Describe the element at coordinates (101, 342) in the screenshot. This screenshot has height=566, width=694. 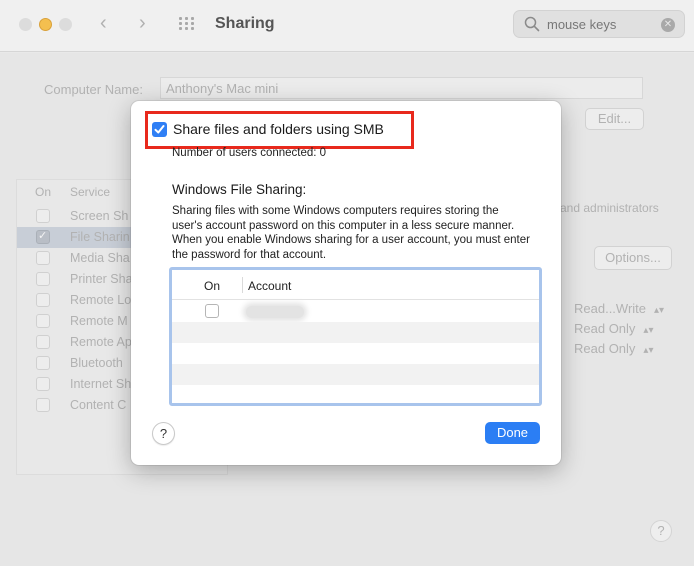
I see `service-label: Remote Ap` at that location.